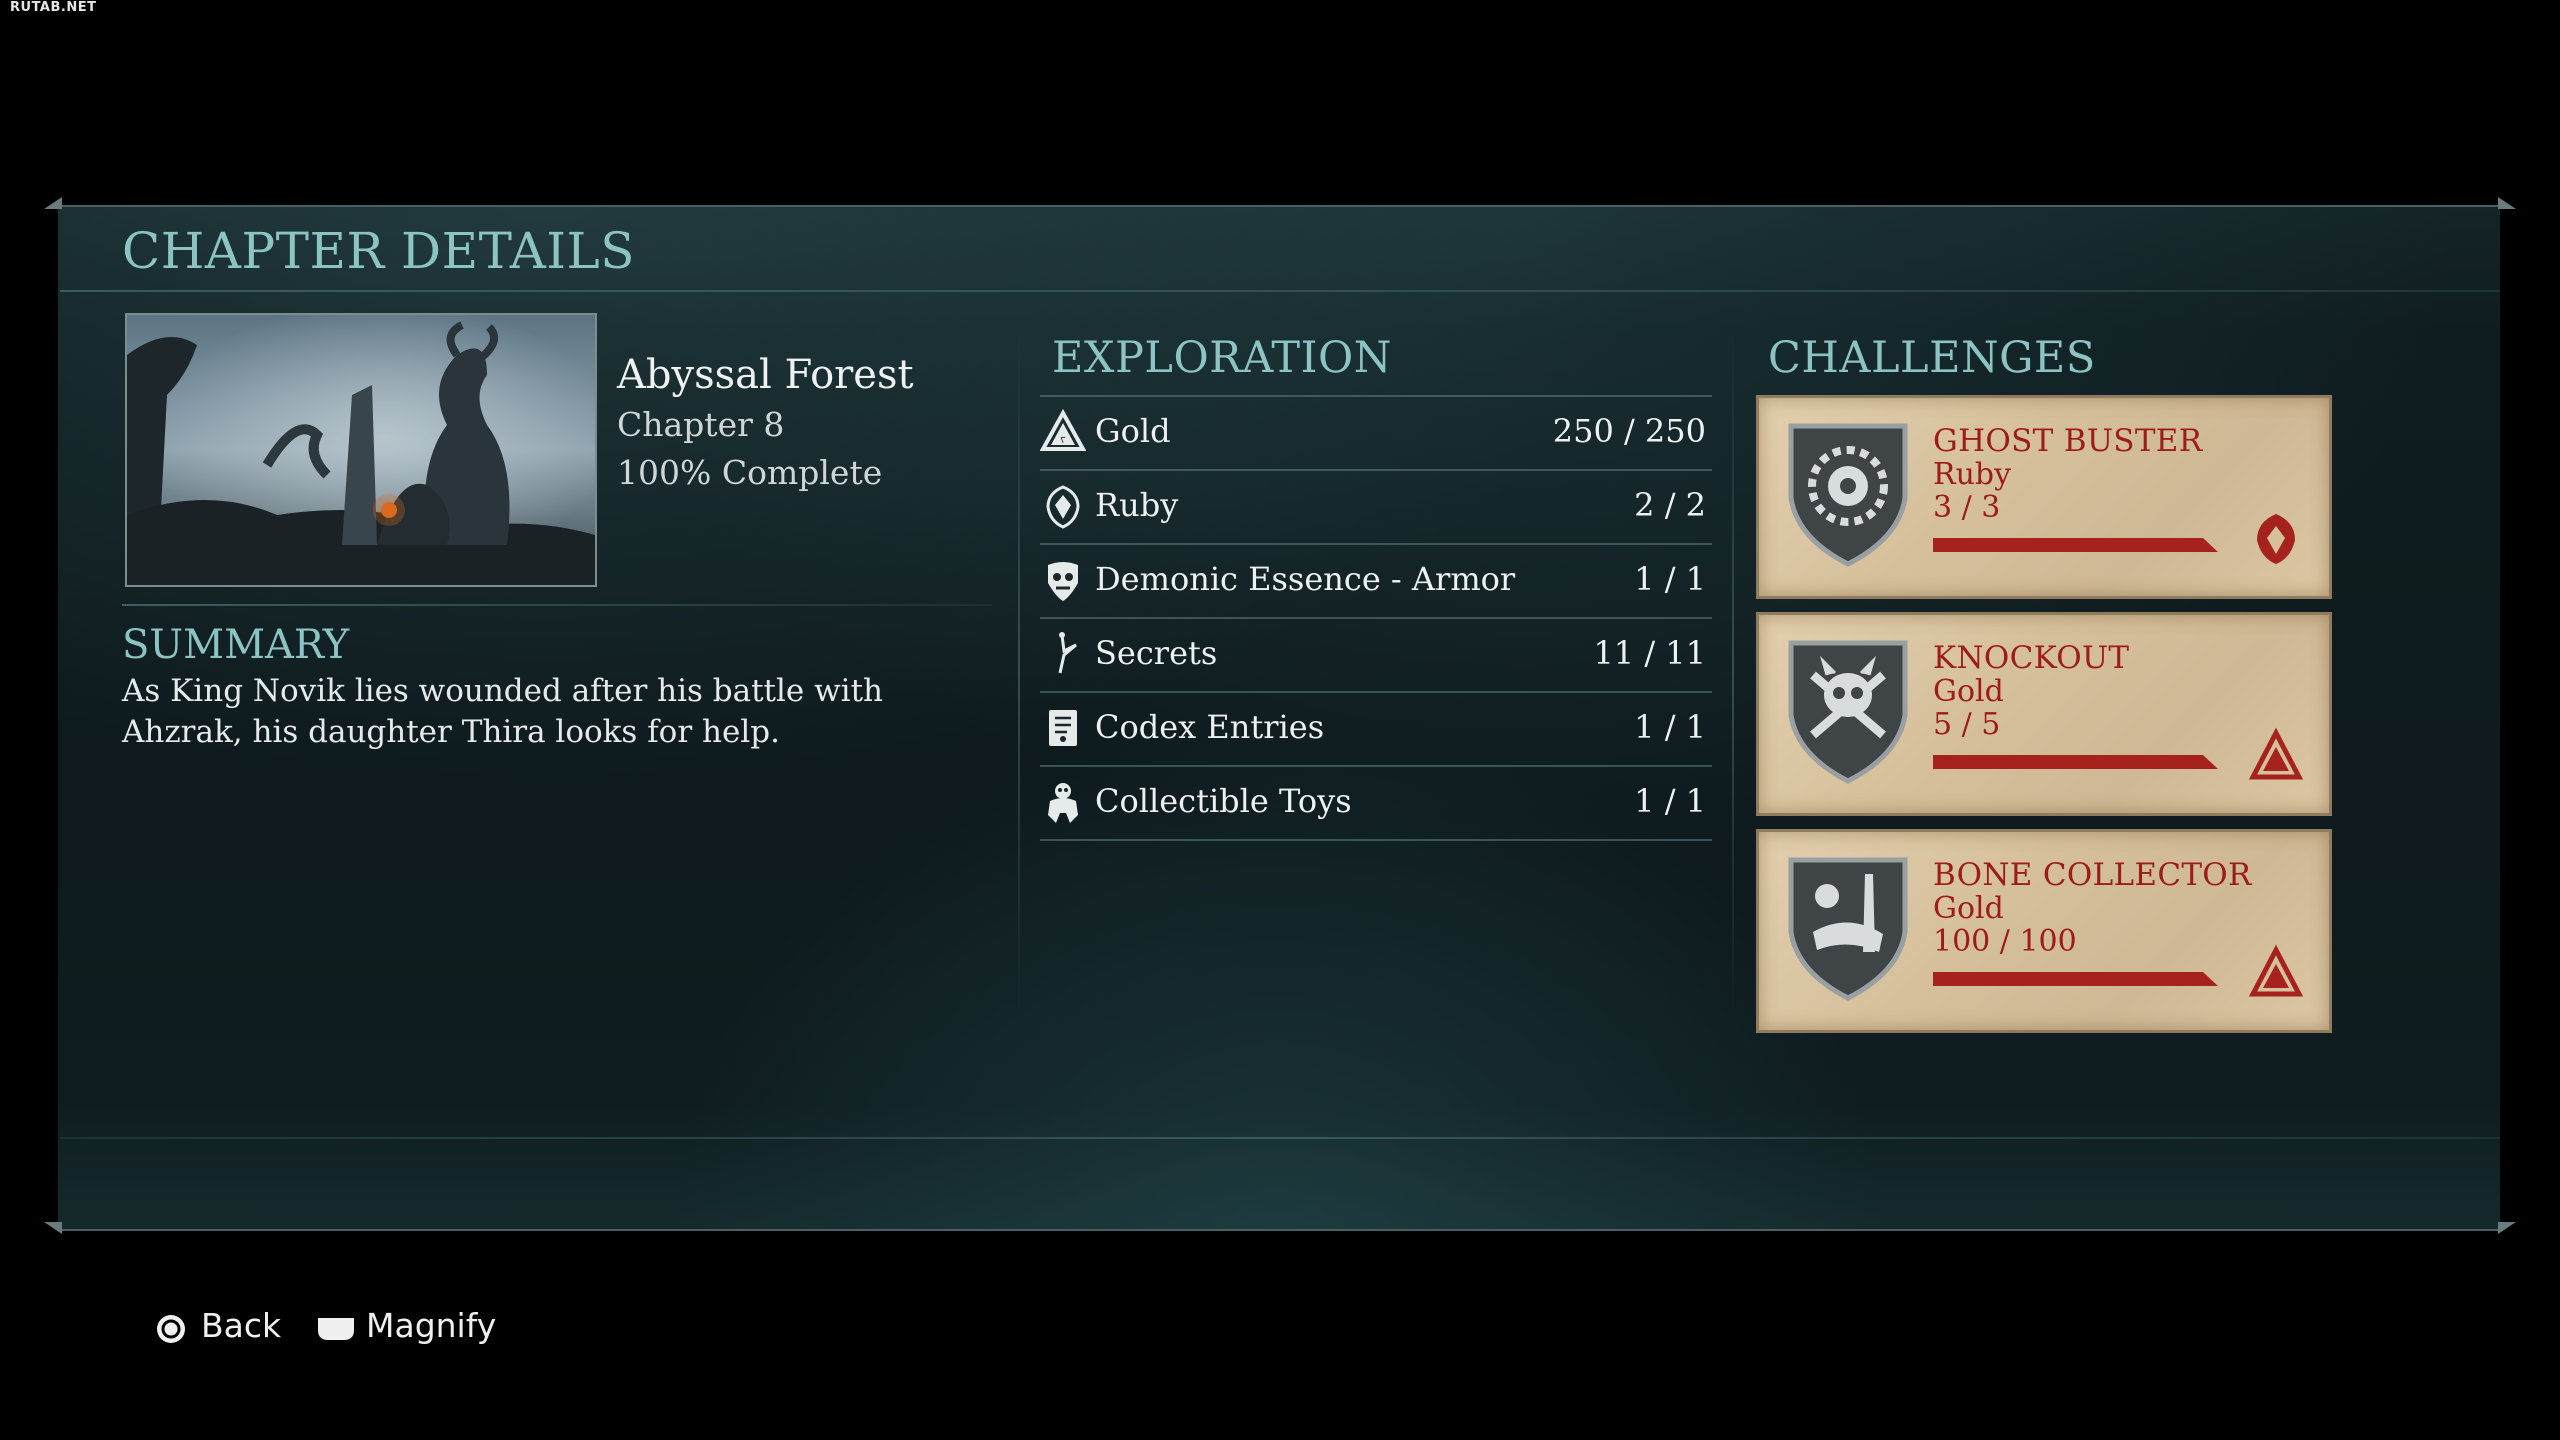 Image resolution: width=2560 pixels, height=1440 pixels. Describe the element at coordinates (1222, 358) in the screenshot. I see `exploration-heading: EXPLORATION` at that location.